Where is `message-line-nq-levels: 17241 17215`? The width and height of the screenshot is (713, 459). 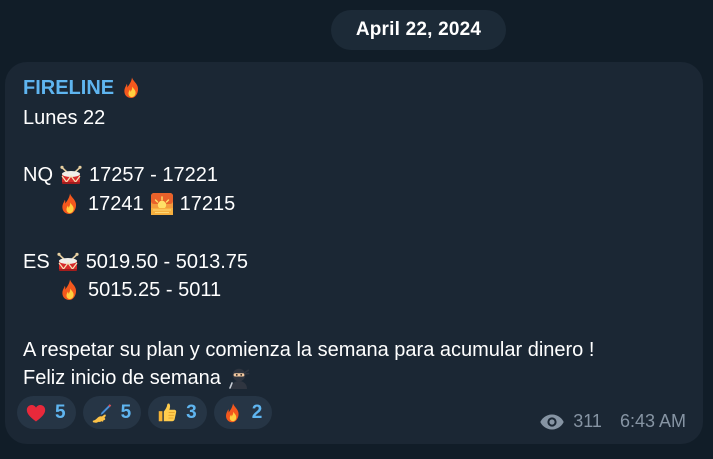 message-line-nq-levels: 17241 17215 is located at coordinates (146, 204).